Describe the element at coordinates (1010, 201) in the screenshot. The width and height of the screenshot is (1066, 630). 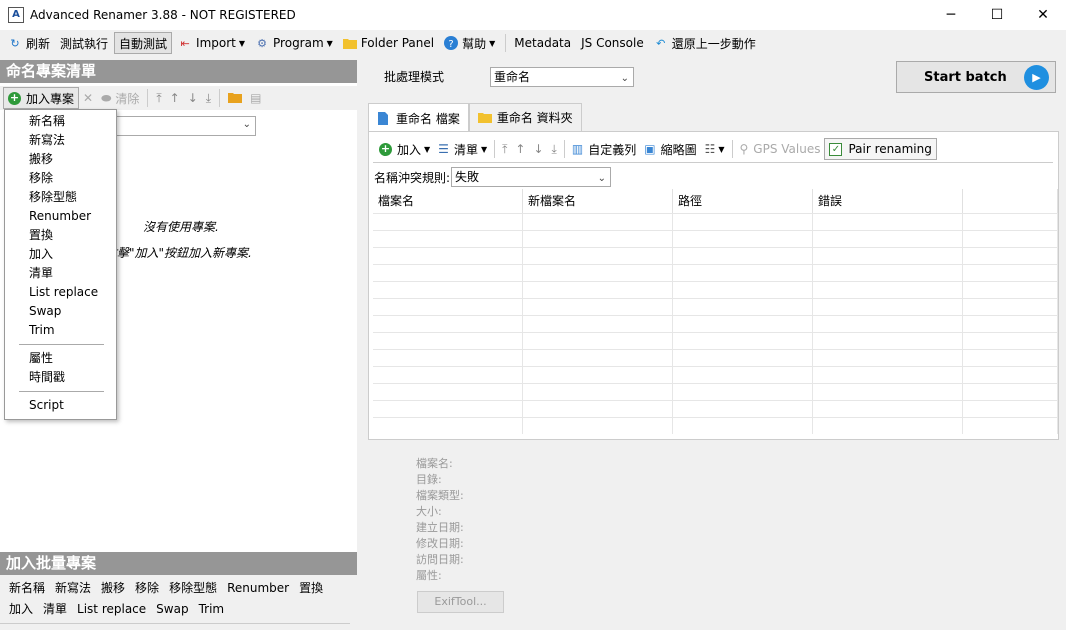
I see `column-header` at that location.